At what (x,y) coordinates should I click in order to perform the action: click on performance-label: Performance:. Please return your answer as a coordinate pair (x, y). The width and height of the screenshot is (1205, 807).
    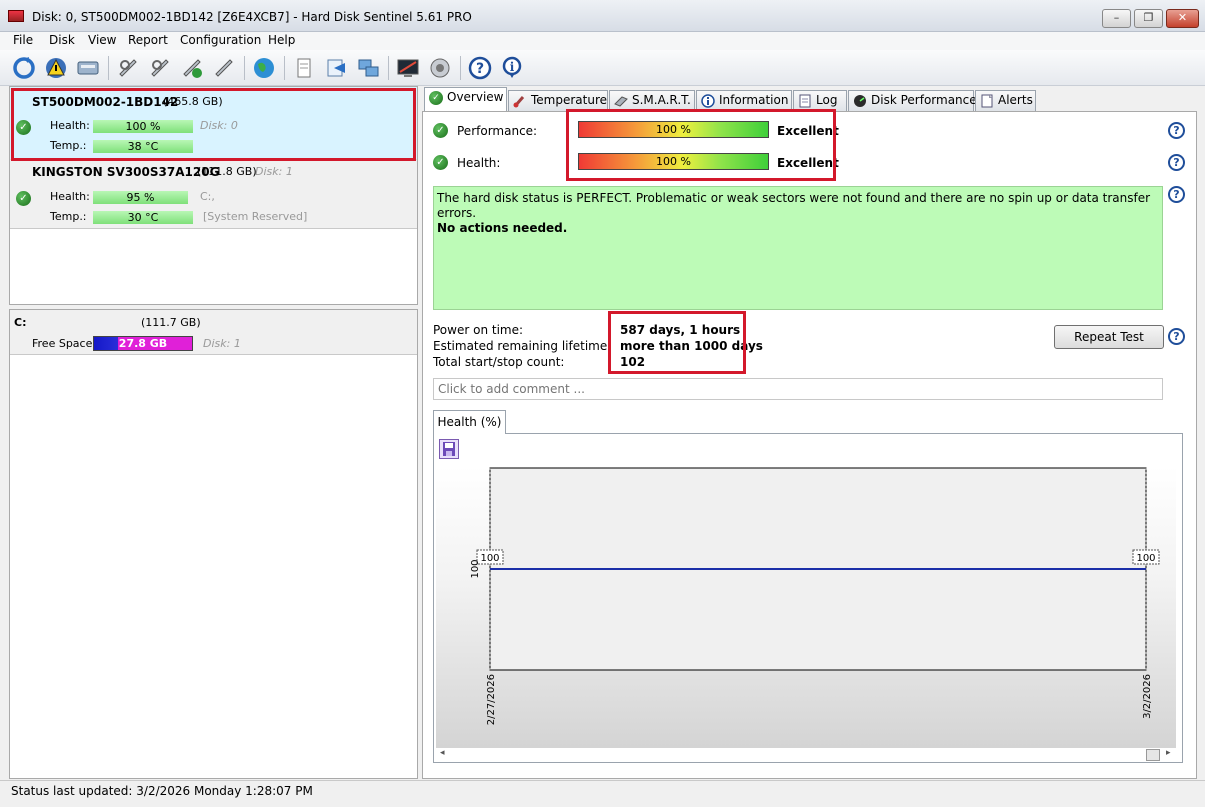
    Looking at the image, I should click on (497, 131).